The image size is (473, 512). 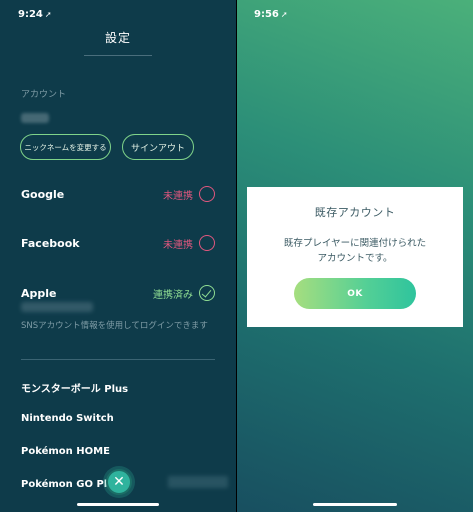 What do you see at coordinates (65, 451) in the screenshot?
I see `service-pokemon-home: Pokémon HOME` at bounding box center [65, 451].